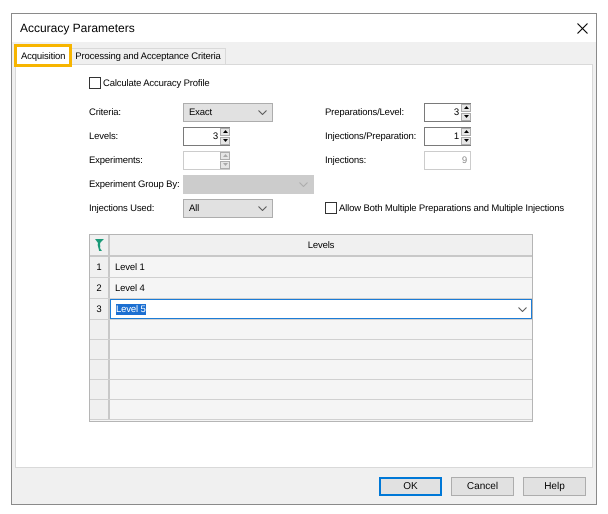 This screenshot has width=608, height=514. What do you see at coordinates (321, 245) in the screenshot?
I see `column-header: Levels` at bounding box center [321, 245].